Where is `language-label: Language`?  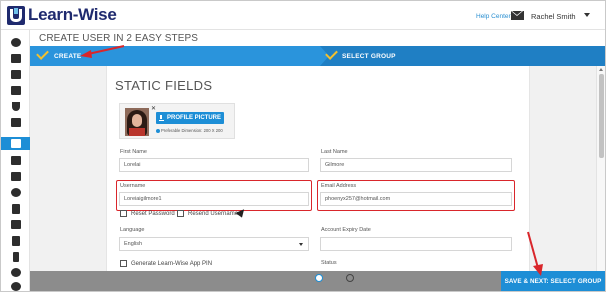 language-label: Language is located at coordinates (132, 230).